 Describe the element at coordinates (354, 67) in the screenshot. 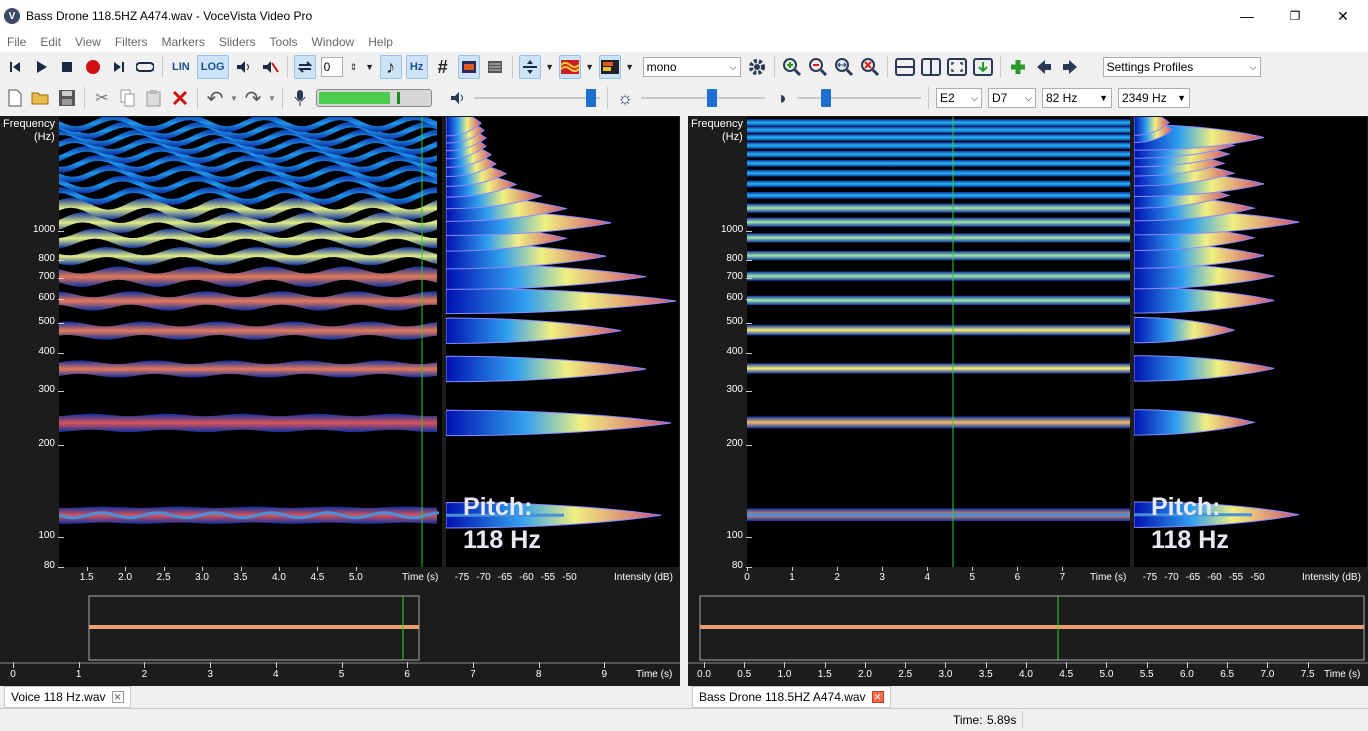

I see `loop-count-stepper: ⇕` at that location.